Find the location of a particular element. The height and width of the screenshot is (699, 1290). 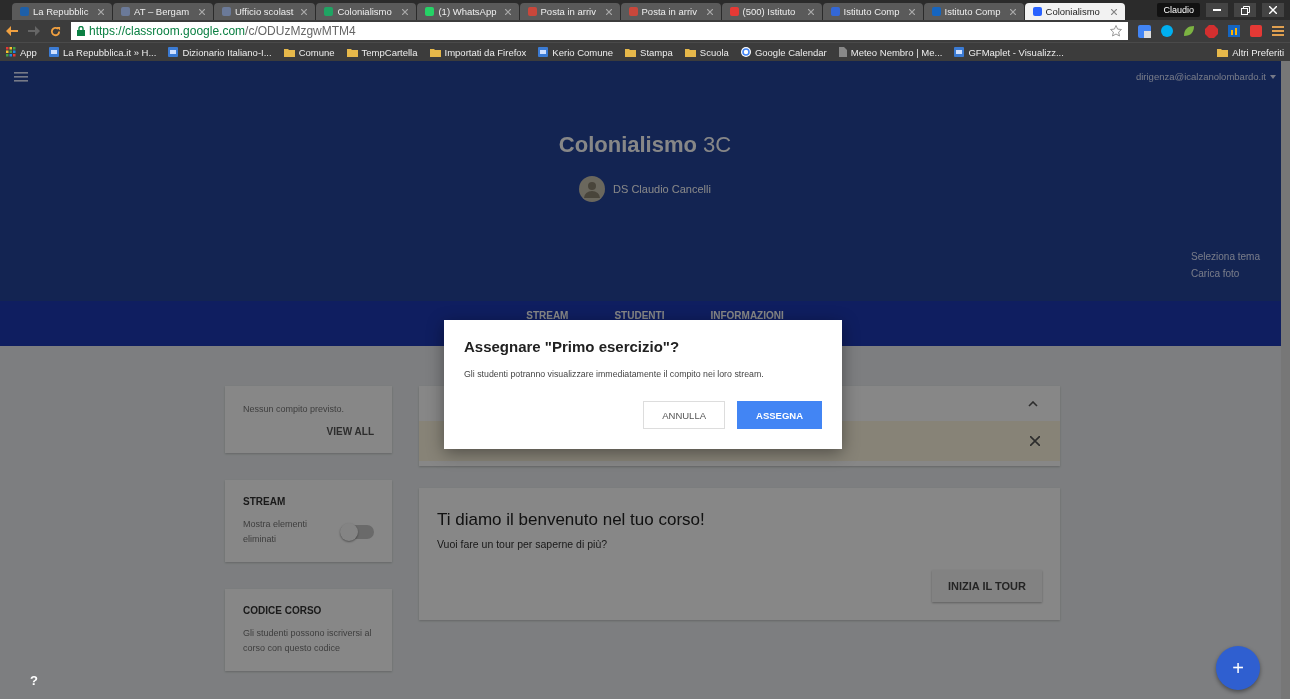

reload-icon is located at coordinates (55, 31).